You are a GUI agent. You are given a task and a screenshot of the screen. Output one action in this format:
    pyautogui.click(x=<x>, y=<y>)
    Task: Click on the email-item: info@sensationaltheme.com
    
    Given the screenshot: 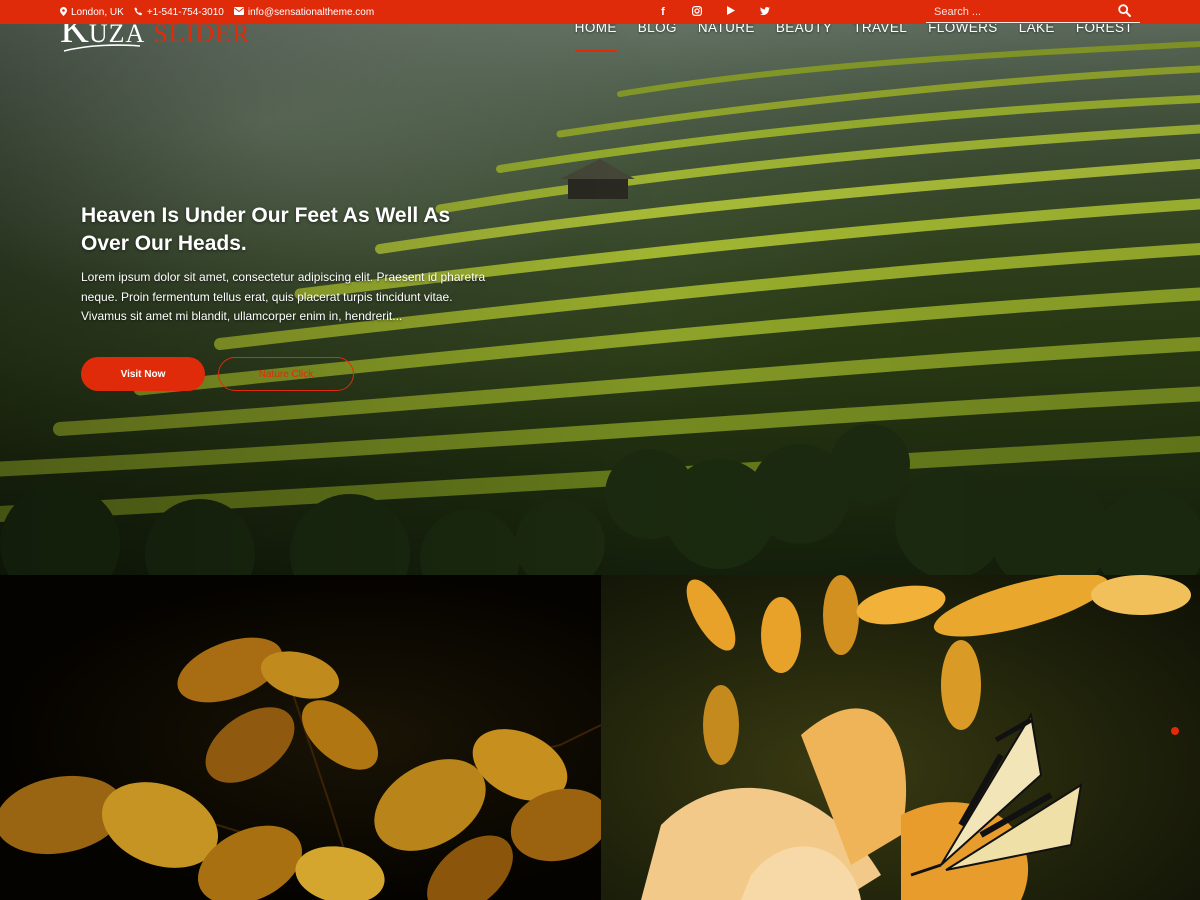 What is the action you would take?
    pyautogui.click(x=304, y=12)
    